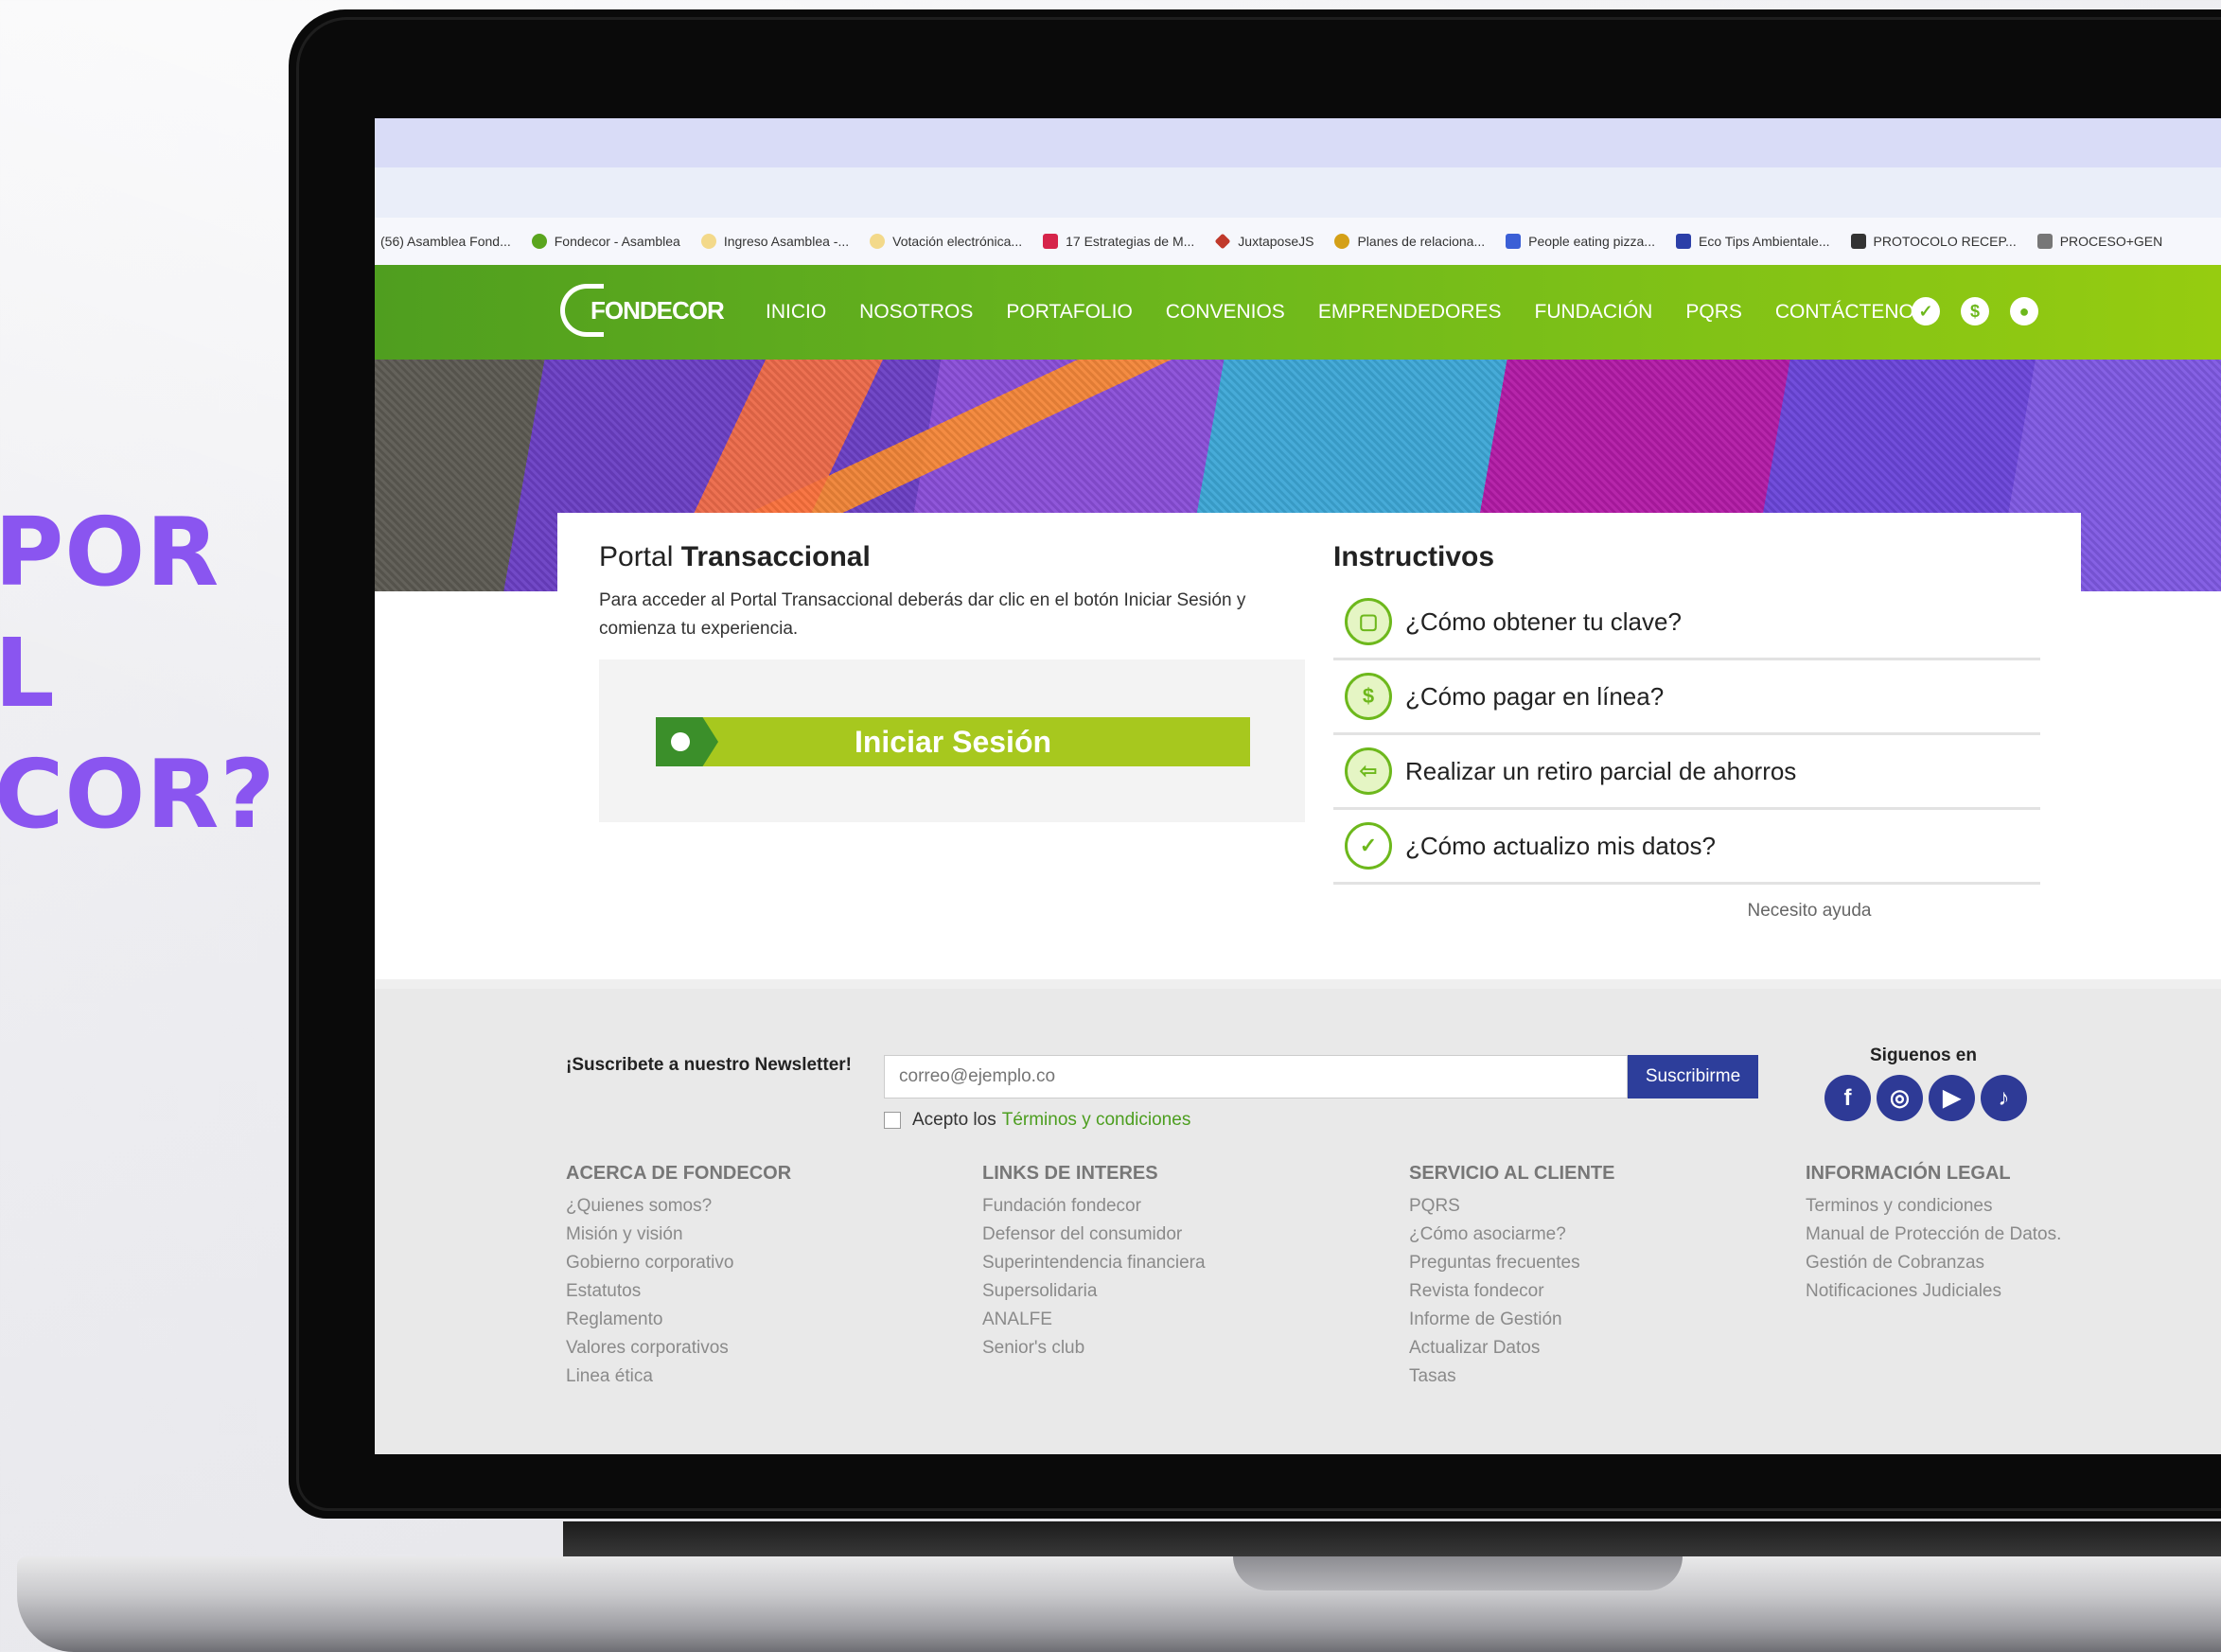 This screenshot has height=1652, width=2221. What do you see at coordinates (2004, 1098) in the screenshot?
I see `tiktok-icon: ♪` at bounding box center [2004, 1098].